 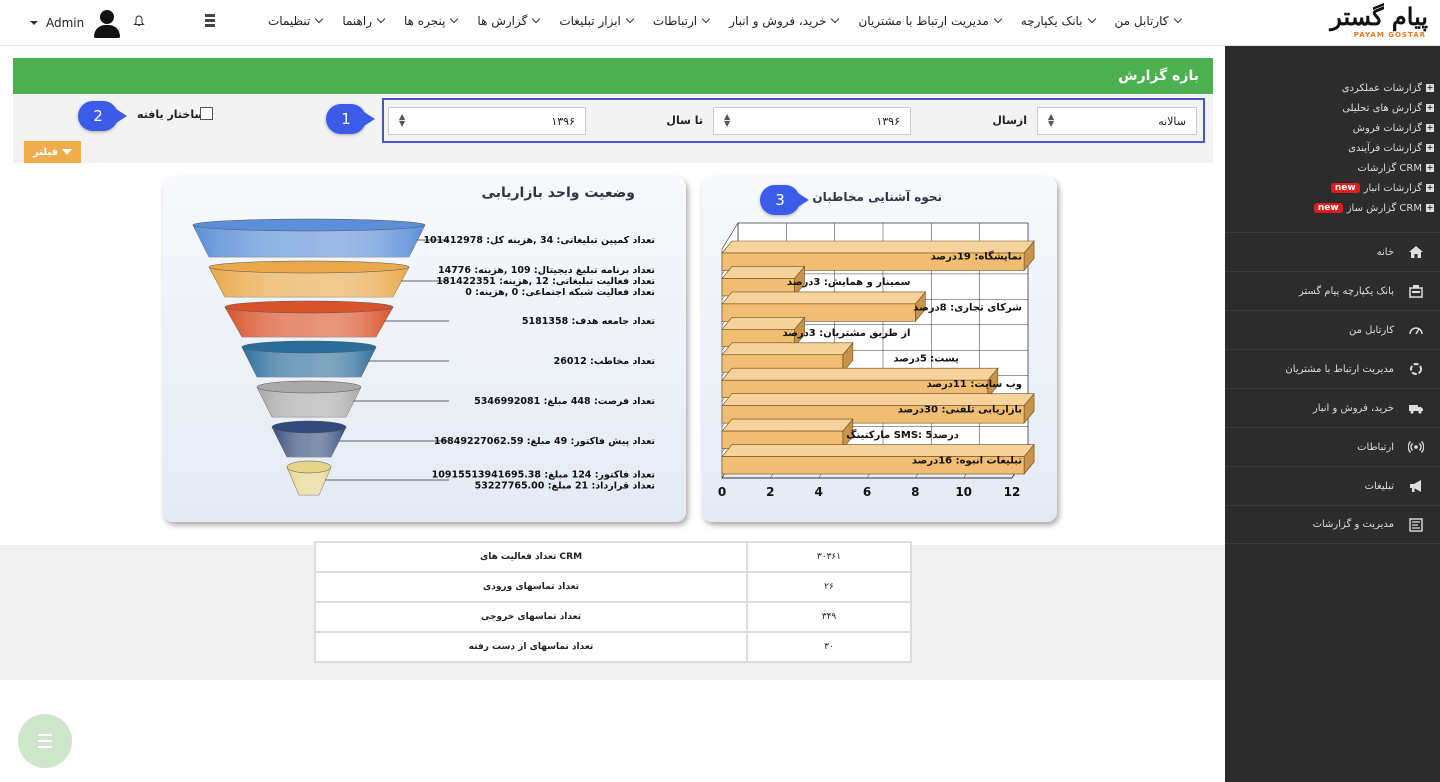 I want to click on nav-item: تنظیمات, so click(x=296, y=21).